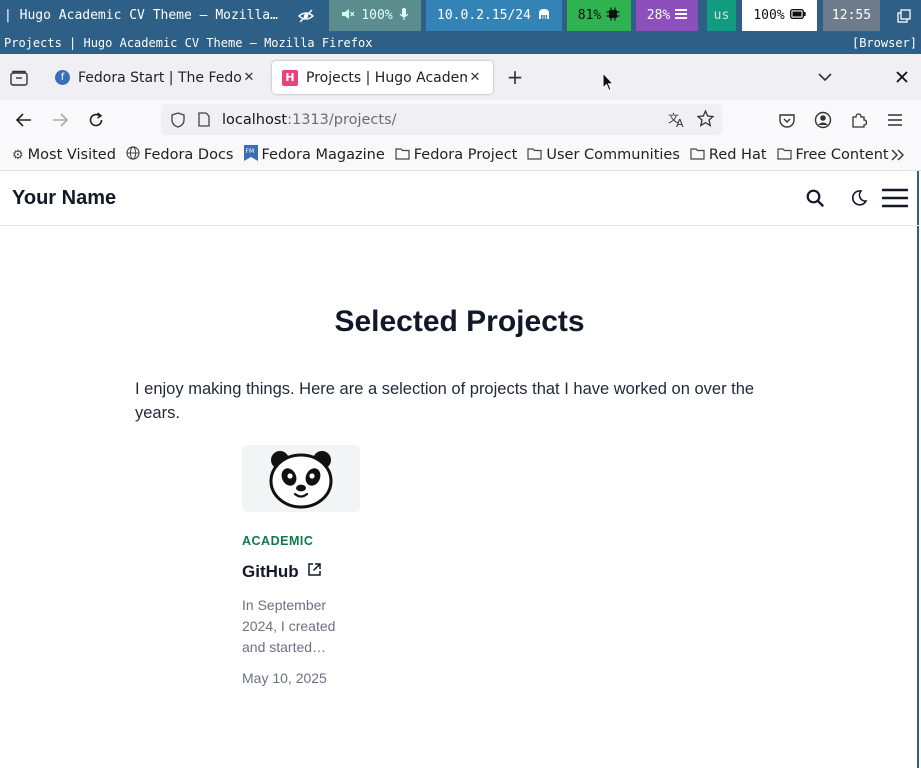  What do you see at coordinates (342, 119) in the screenshot?
I see `url-path: :1313/projects/` at bounding box center [342, 119].